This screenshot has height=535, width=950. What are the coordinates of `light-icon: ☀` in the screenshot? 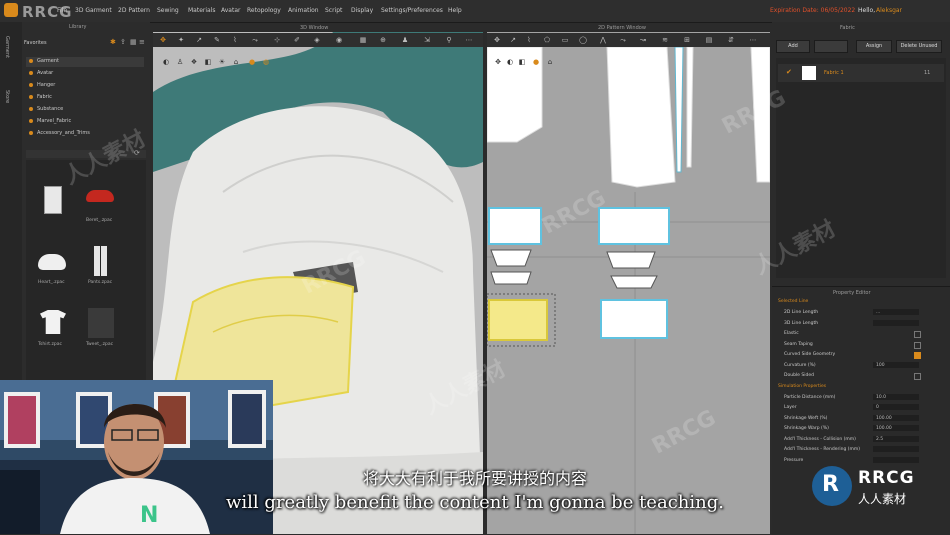 It's located at (222, 62).